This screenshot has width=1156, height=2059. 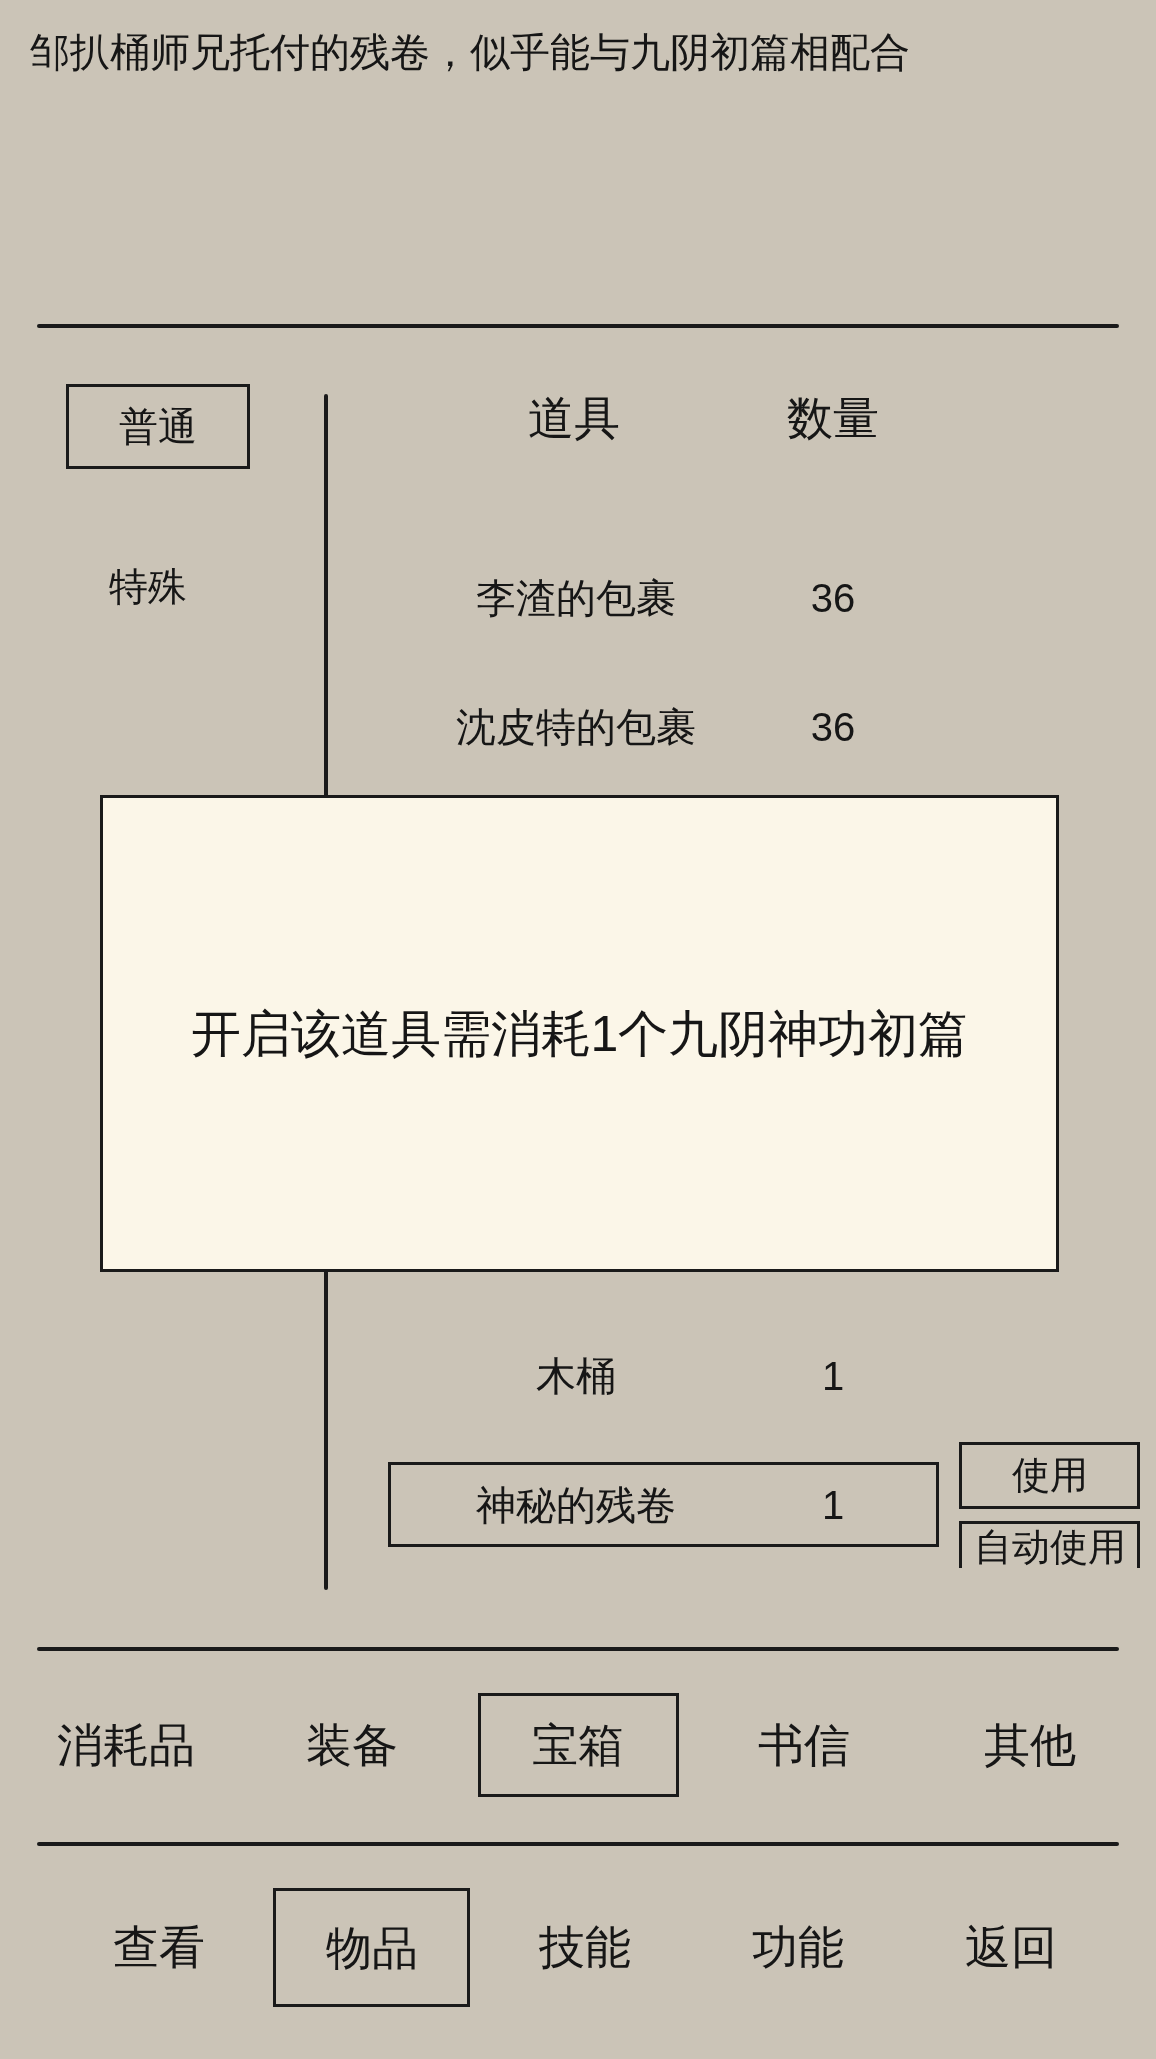 I want to click on item-name: 李渣的包裹, so click(x=575, y=597).